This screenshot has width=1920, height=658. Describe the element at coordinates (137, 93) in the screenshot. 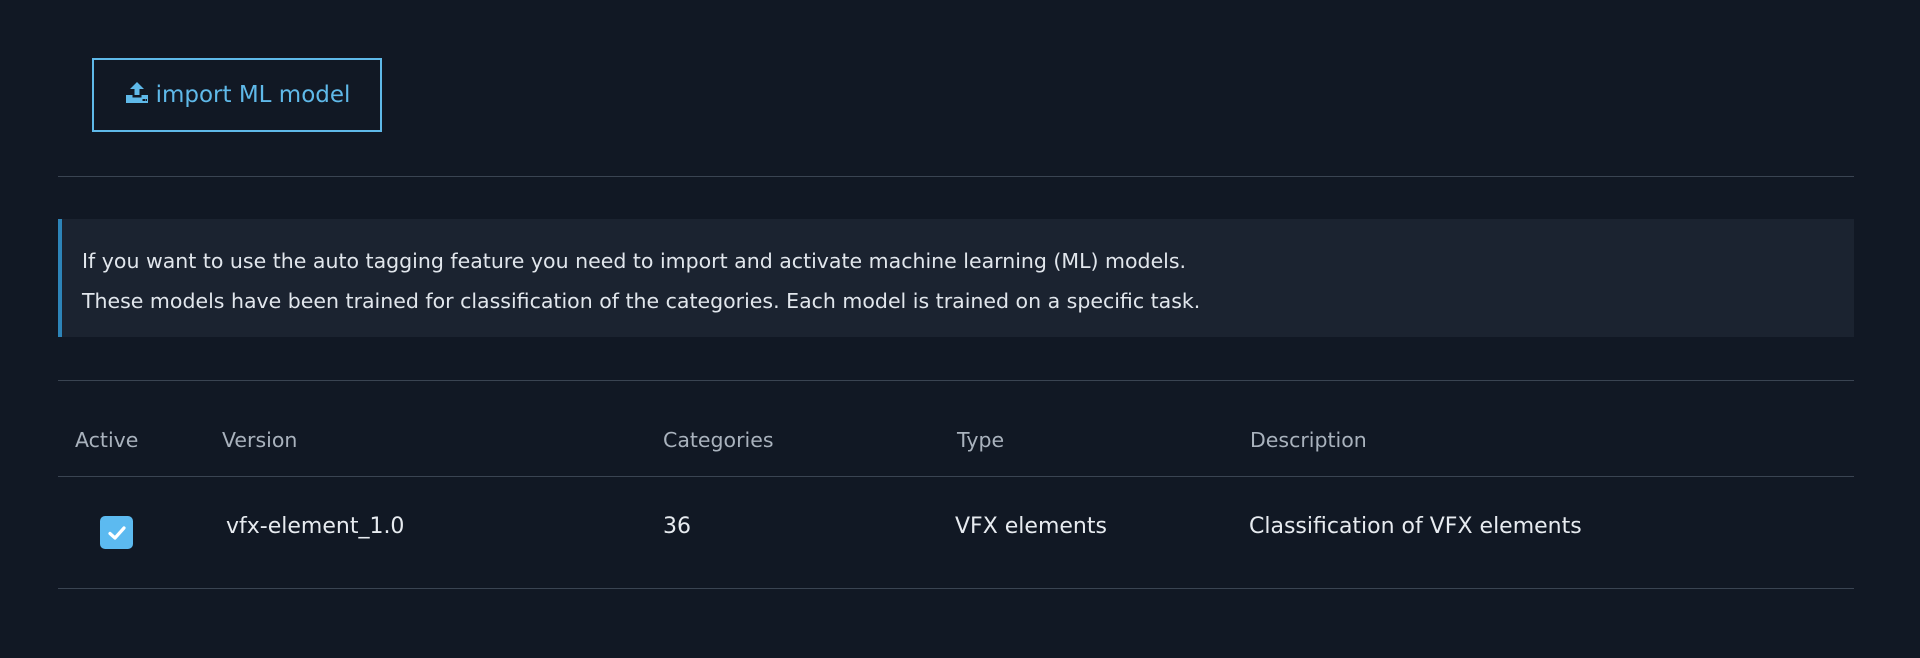

I see `upload-icon` at that location.